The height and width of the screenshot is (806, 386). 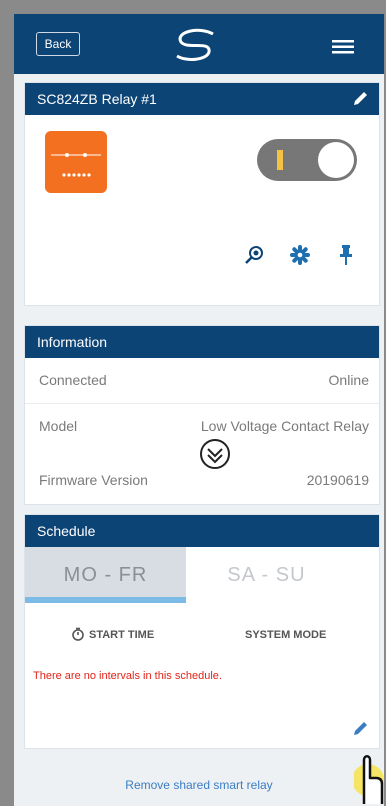 I want to click on info-label: Model, so click(x=58, y=426).